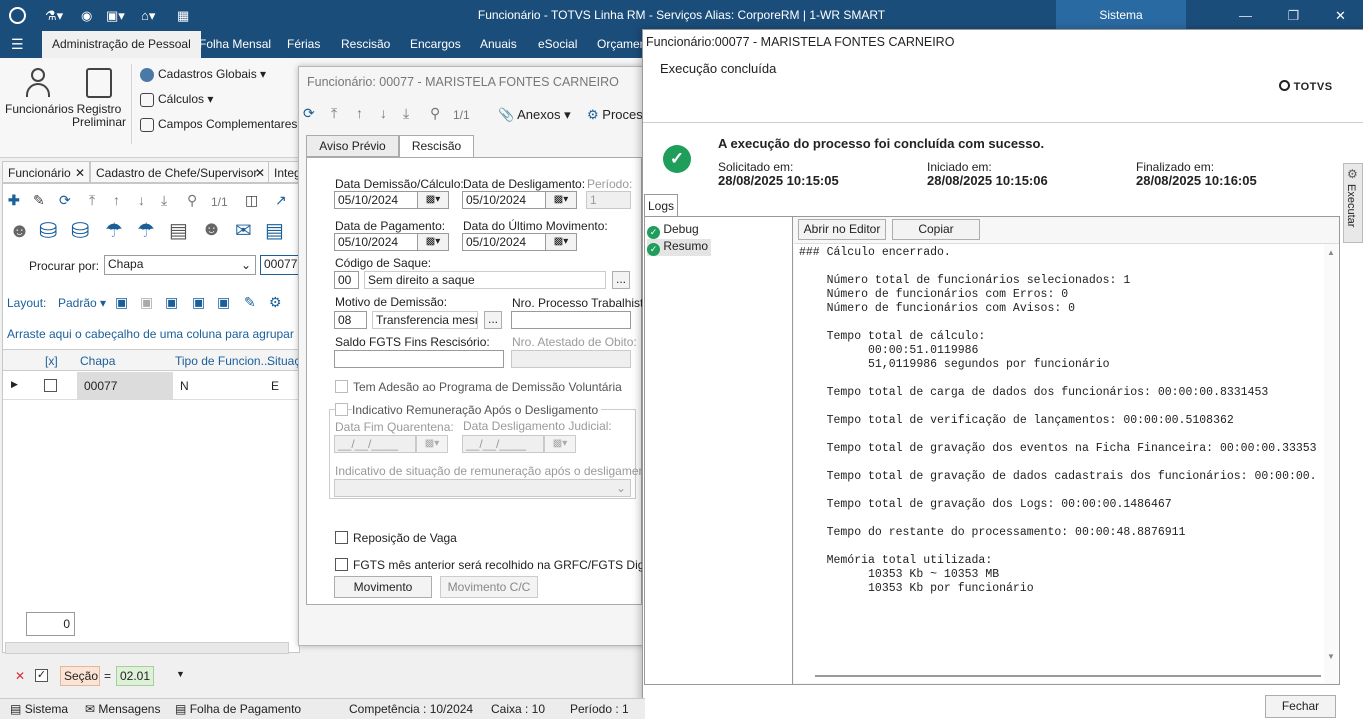 The height and width of the screenshot is (719, 1363). Describe the element at coordinates (180, 172) in the screenshot. I see `tab-chefe-supervisor: Cadastro de Chefe/Supervisor ✕` at that location.